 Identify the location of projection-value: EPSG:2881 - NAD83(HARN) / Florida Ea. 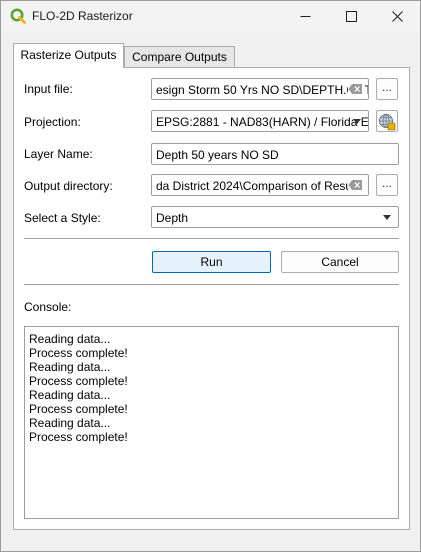
(262, 122).